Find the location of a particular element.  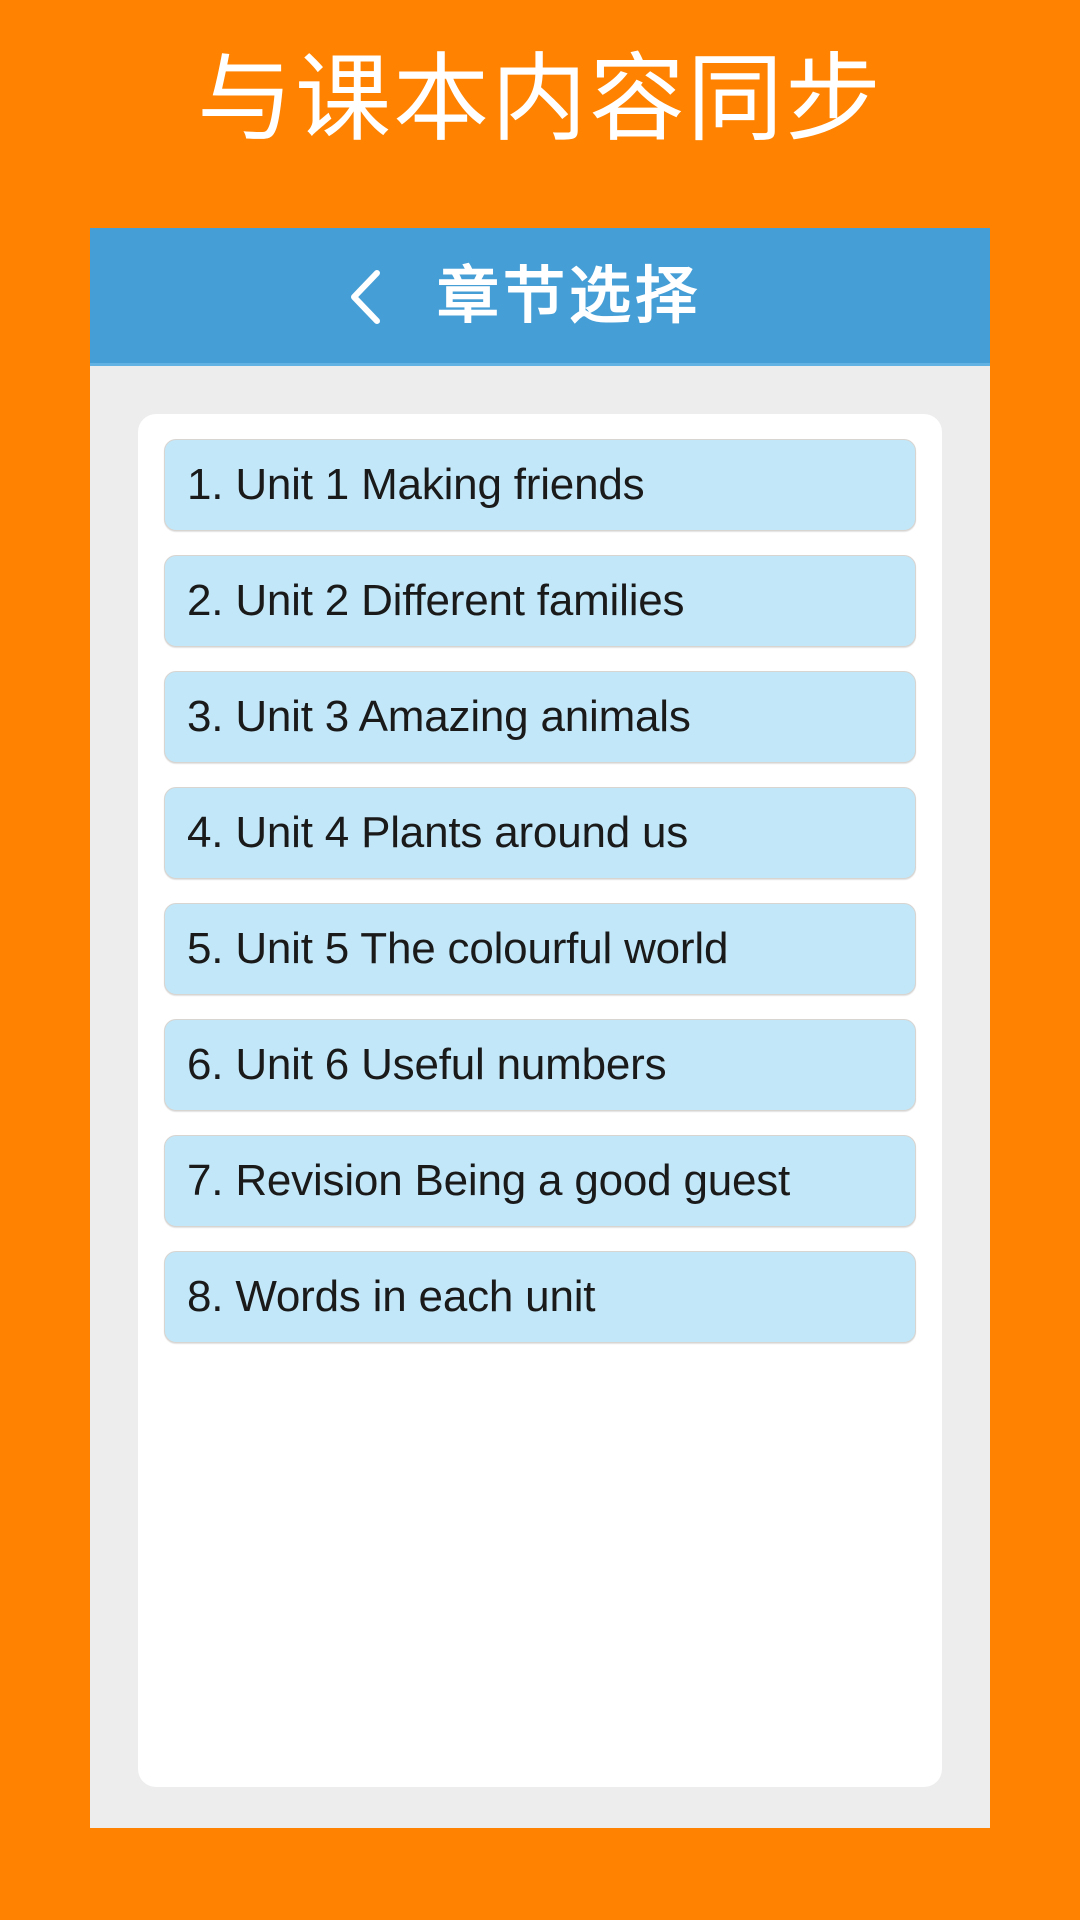

chapter-item-label: 3. Unit 3 Amazing animals is located at coordinates (439, 716).